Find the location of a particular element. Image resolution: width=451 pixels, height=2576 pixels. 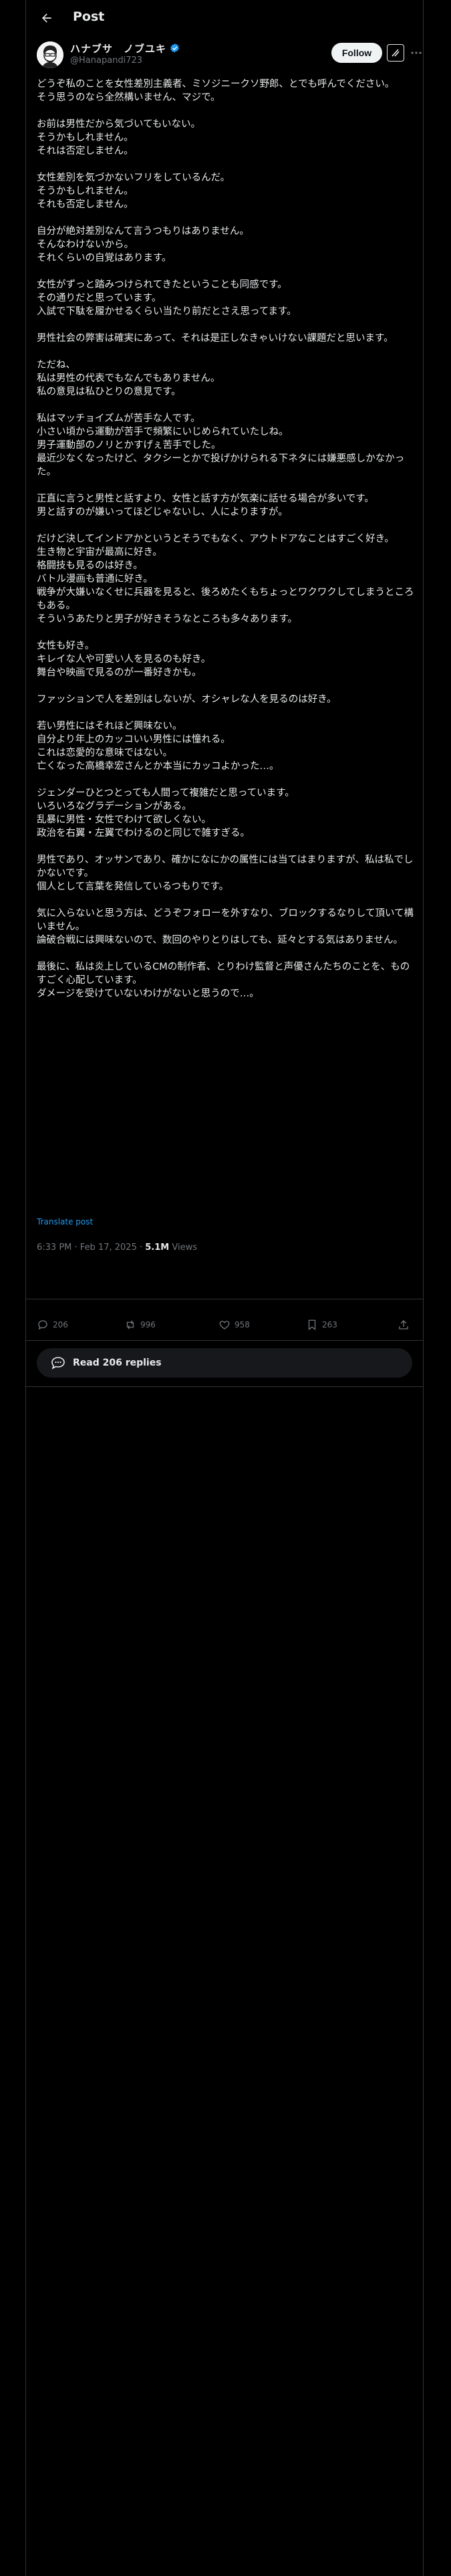

grok-icon is located at coordinates (396, 53).